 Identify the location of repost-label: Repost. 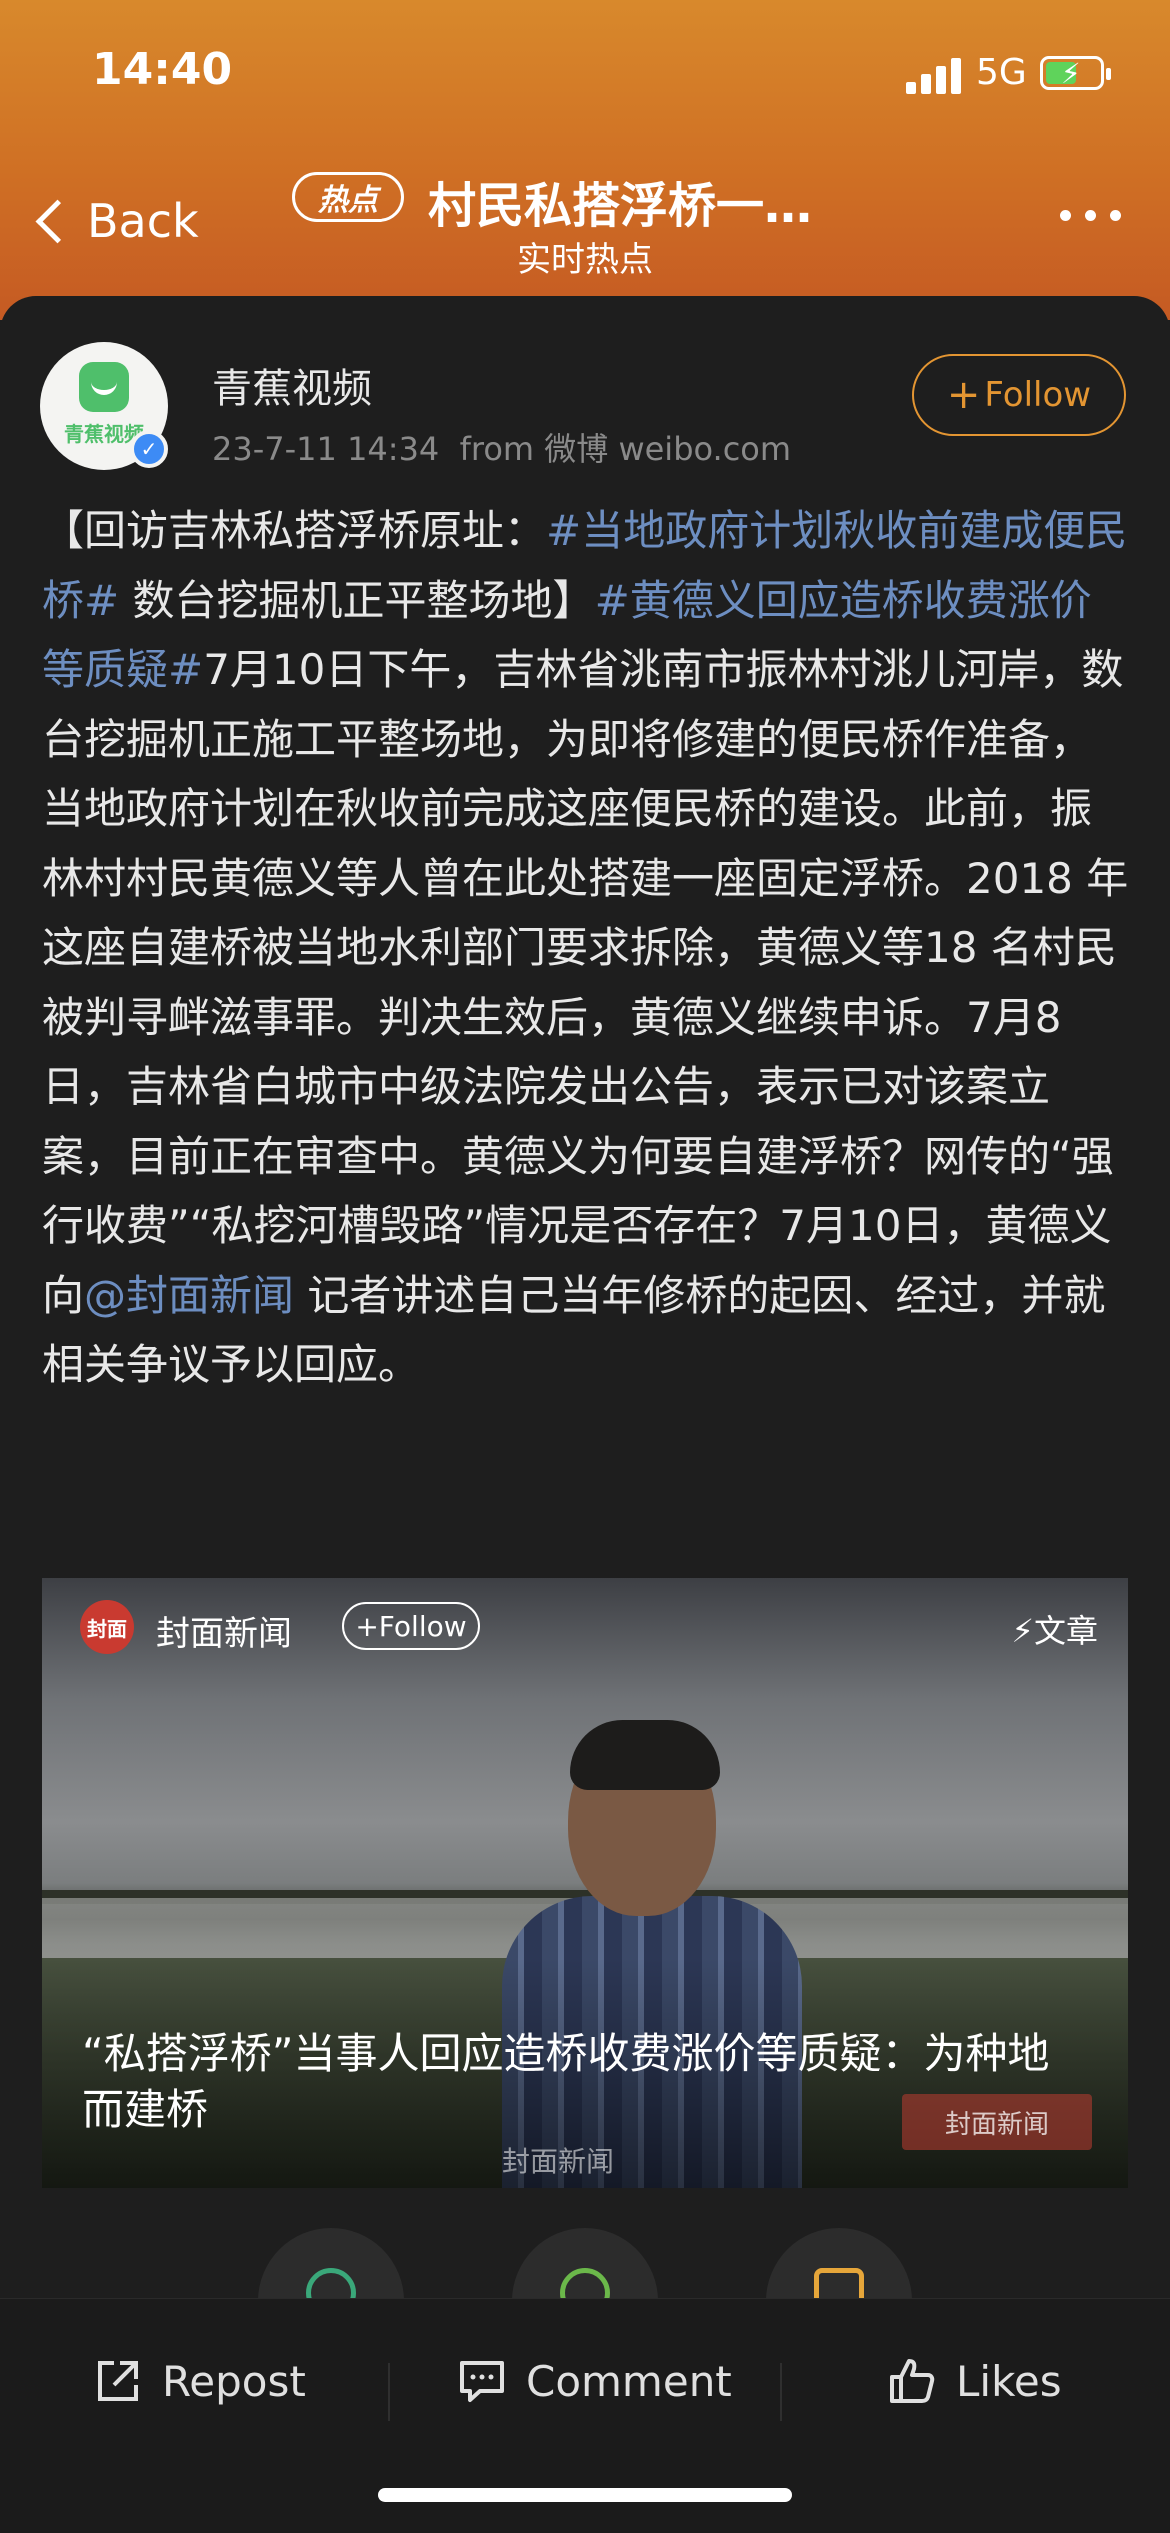
(234, 2381).